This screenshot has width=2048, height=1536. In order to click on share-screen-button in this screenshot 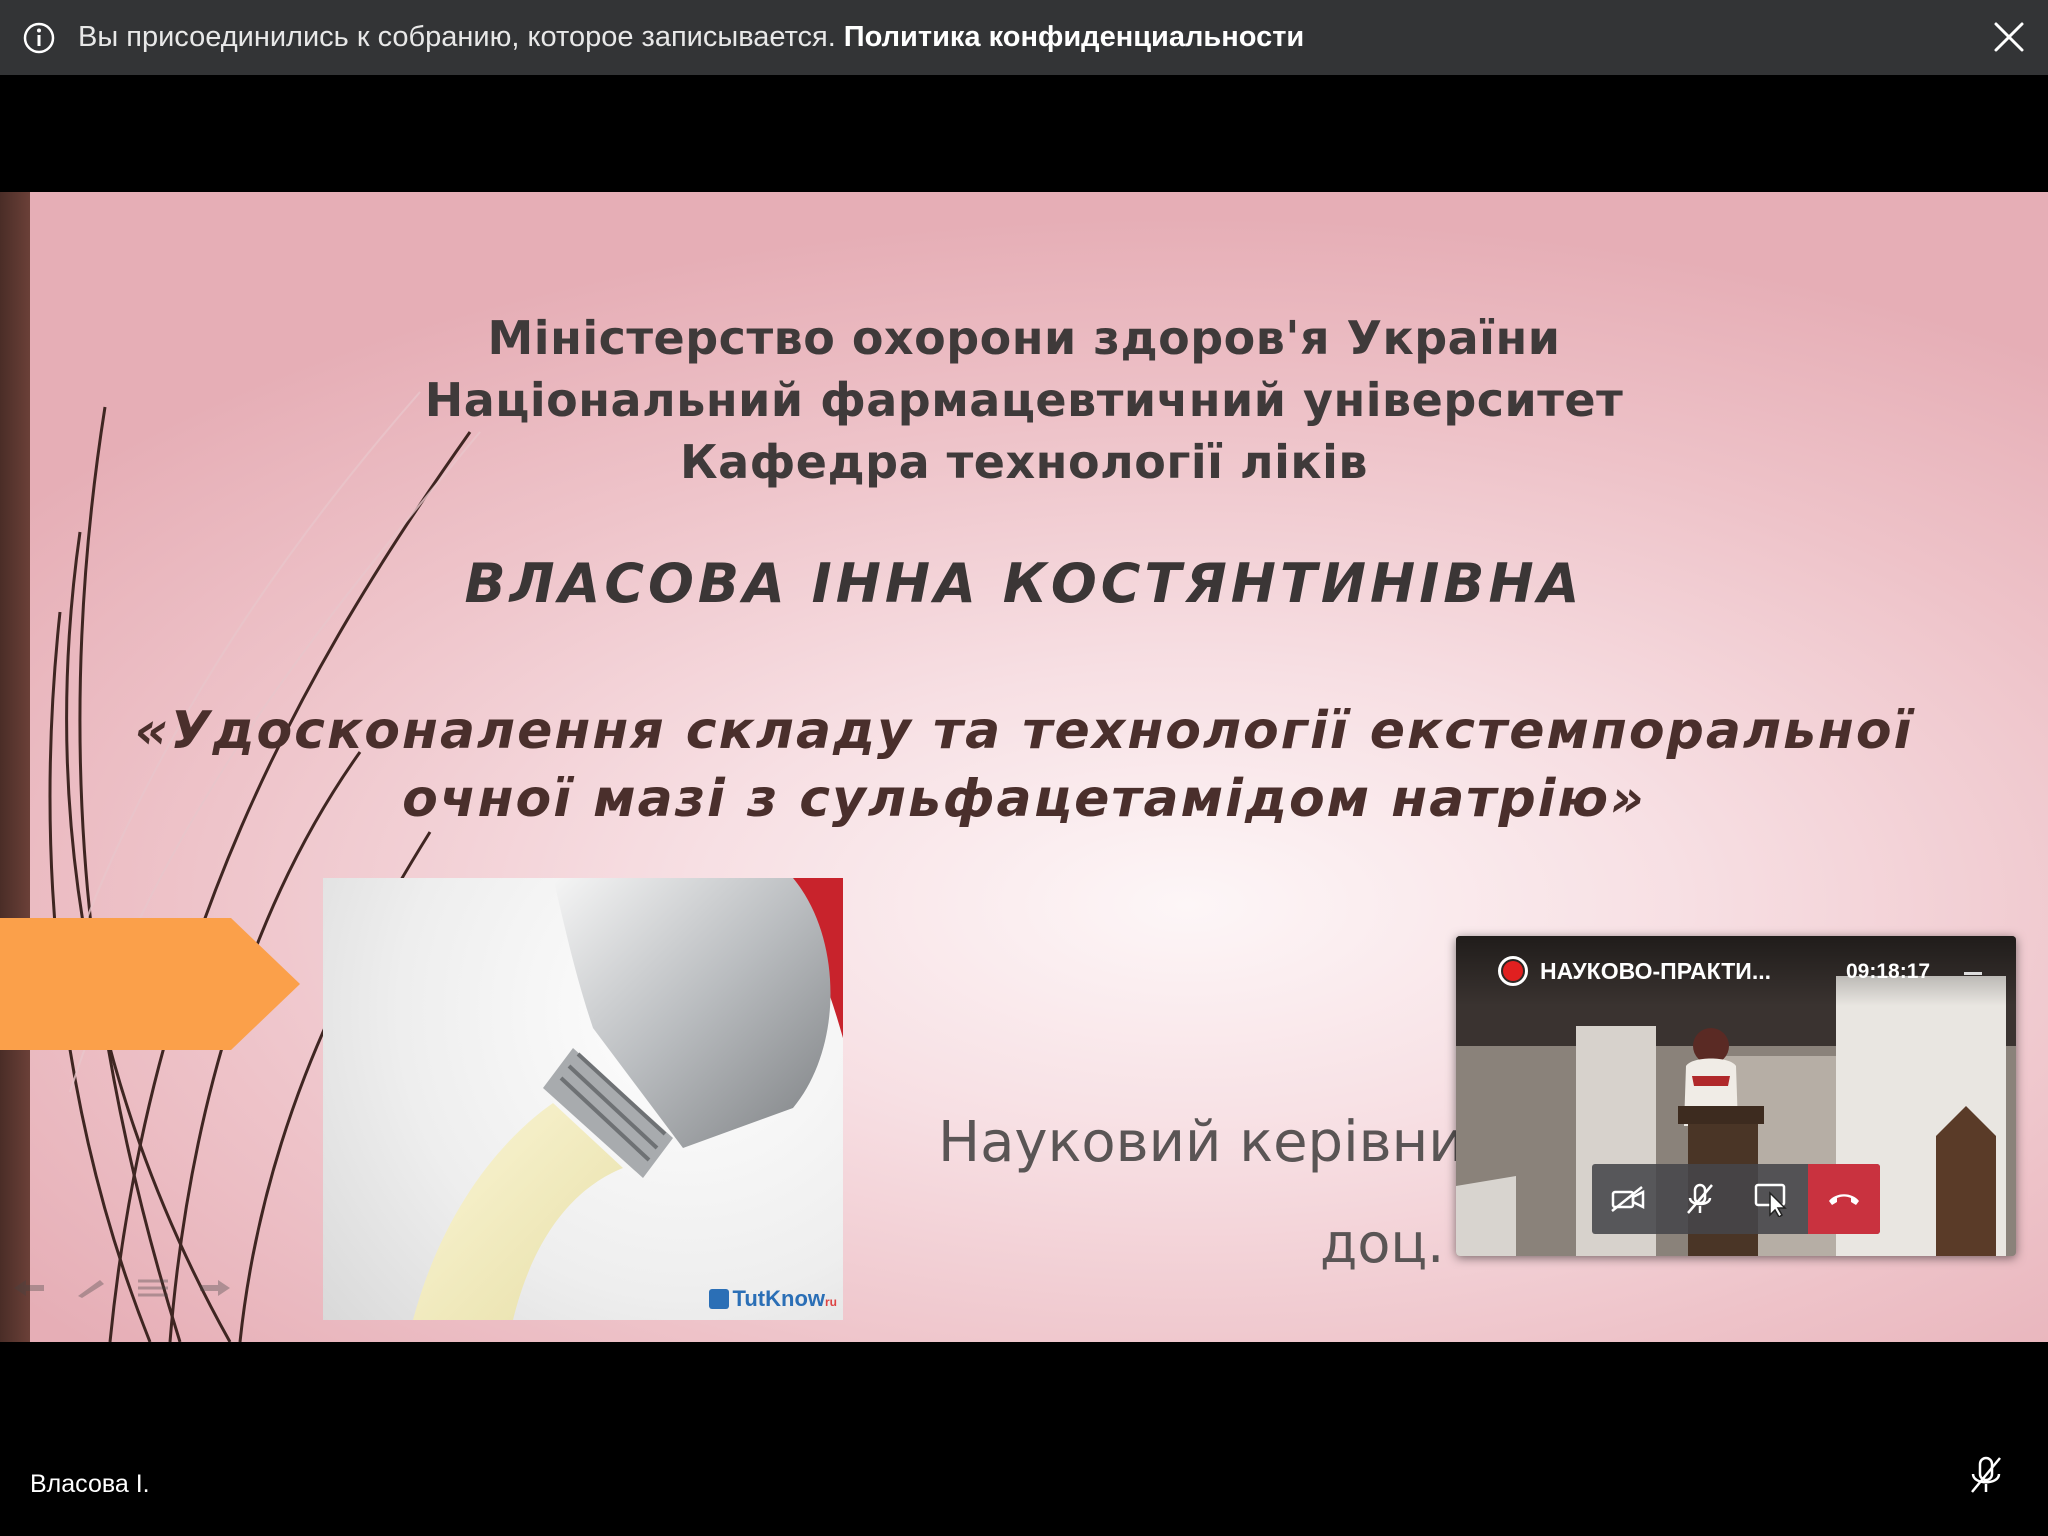, I will do `click(1772, 1199)`.